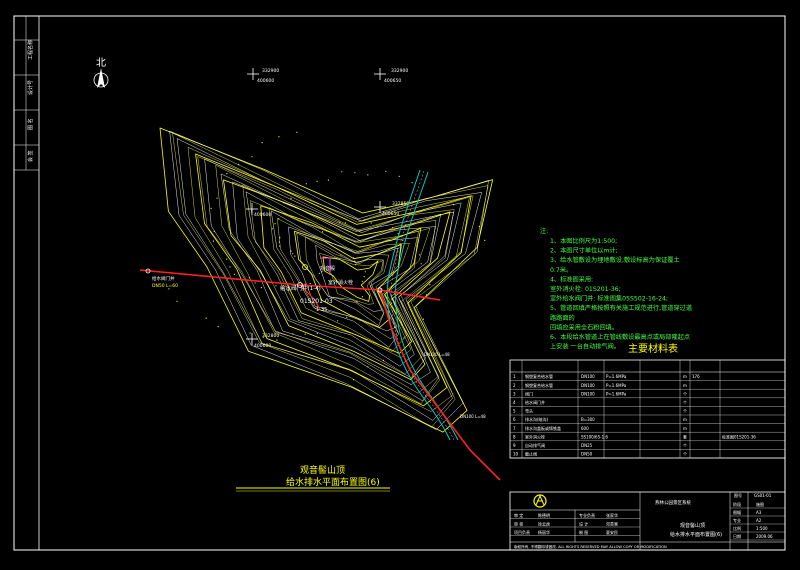 Image resolution: width=800 pixels, height=570 pixels. What do you see at coordinates (333, 482) in the screenshot?
I see `drawing-title-line2: 给水排水平面布置图(6)` at bounding box center [333, 482].